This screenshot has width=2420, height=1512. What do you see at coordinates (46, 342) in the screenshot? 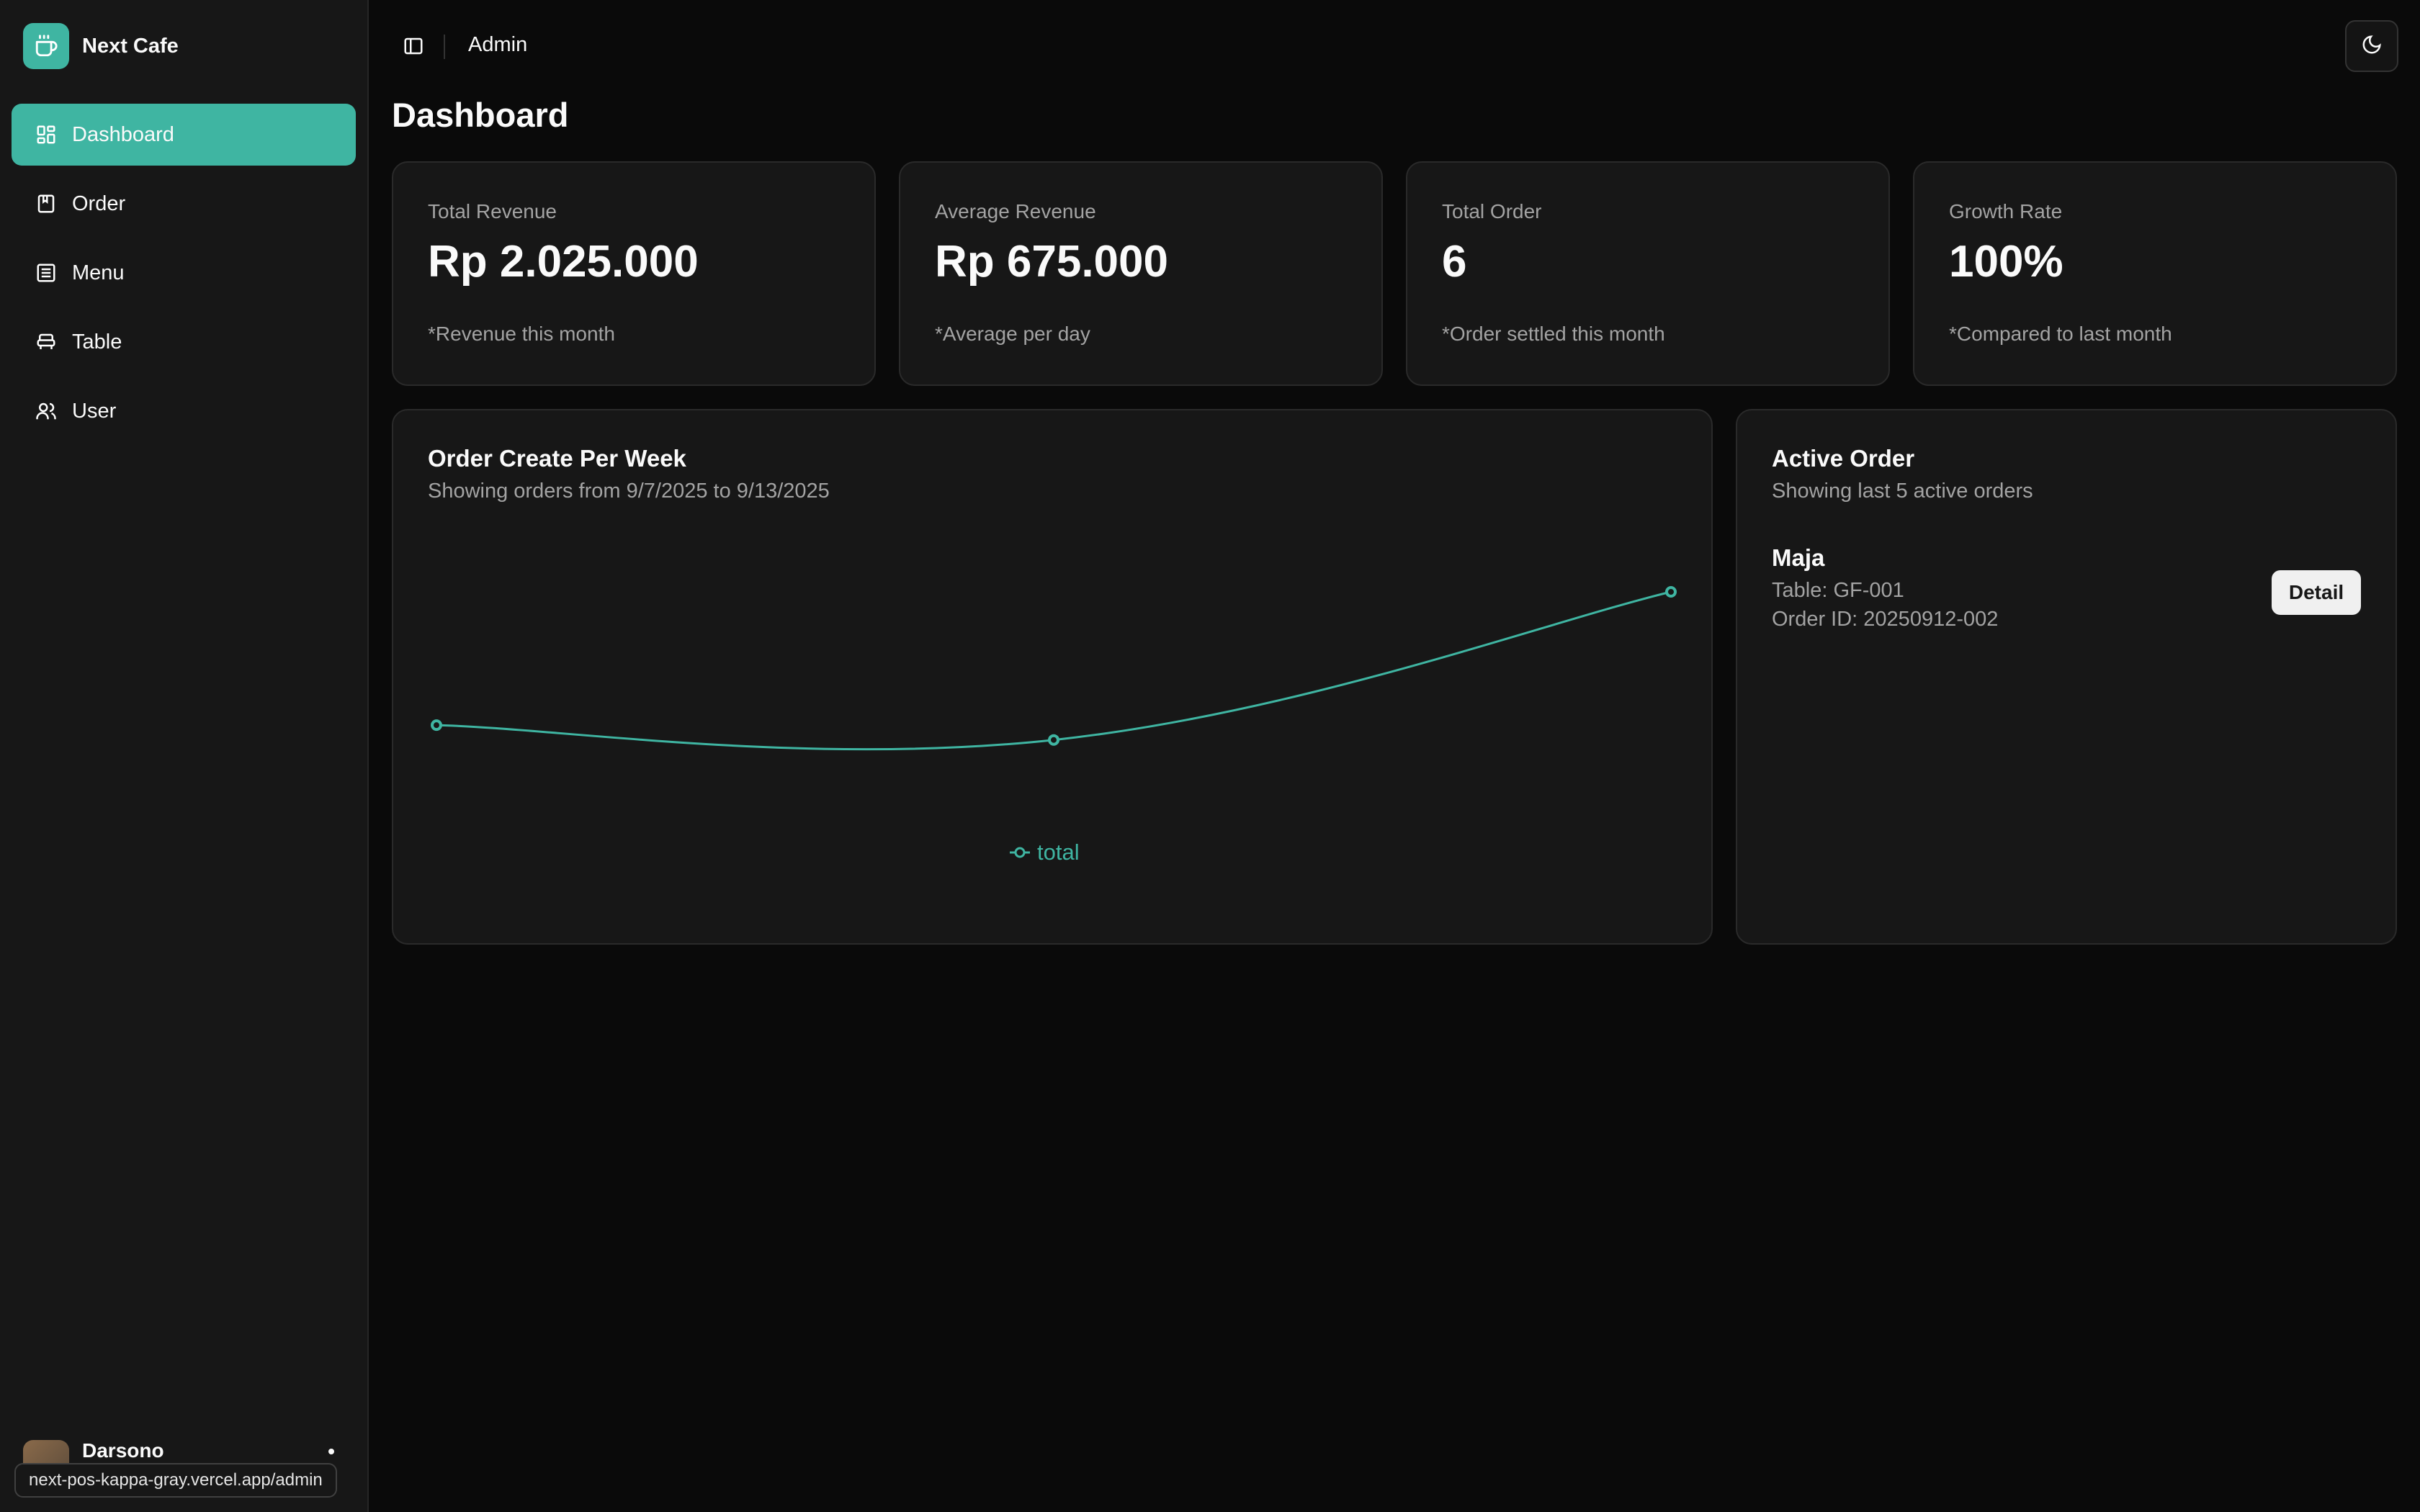
I see `table-icon` at bounding box center [46, 342].